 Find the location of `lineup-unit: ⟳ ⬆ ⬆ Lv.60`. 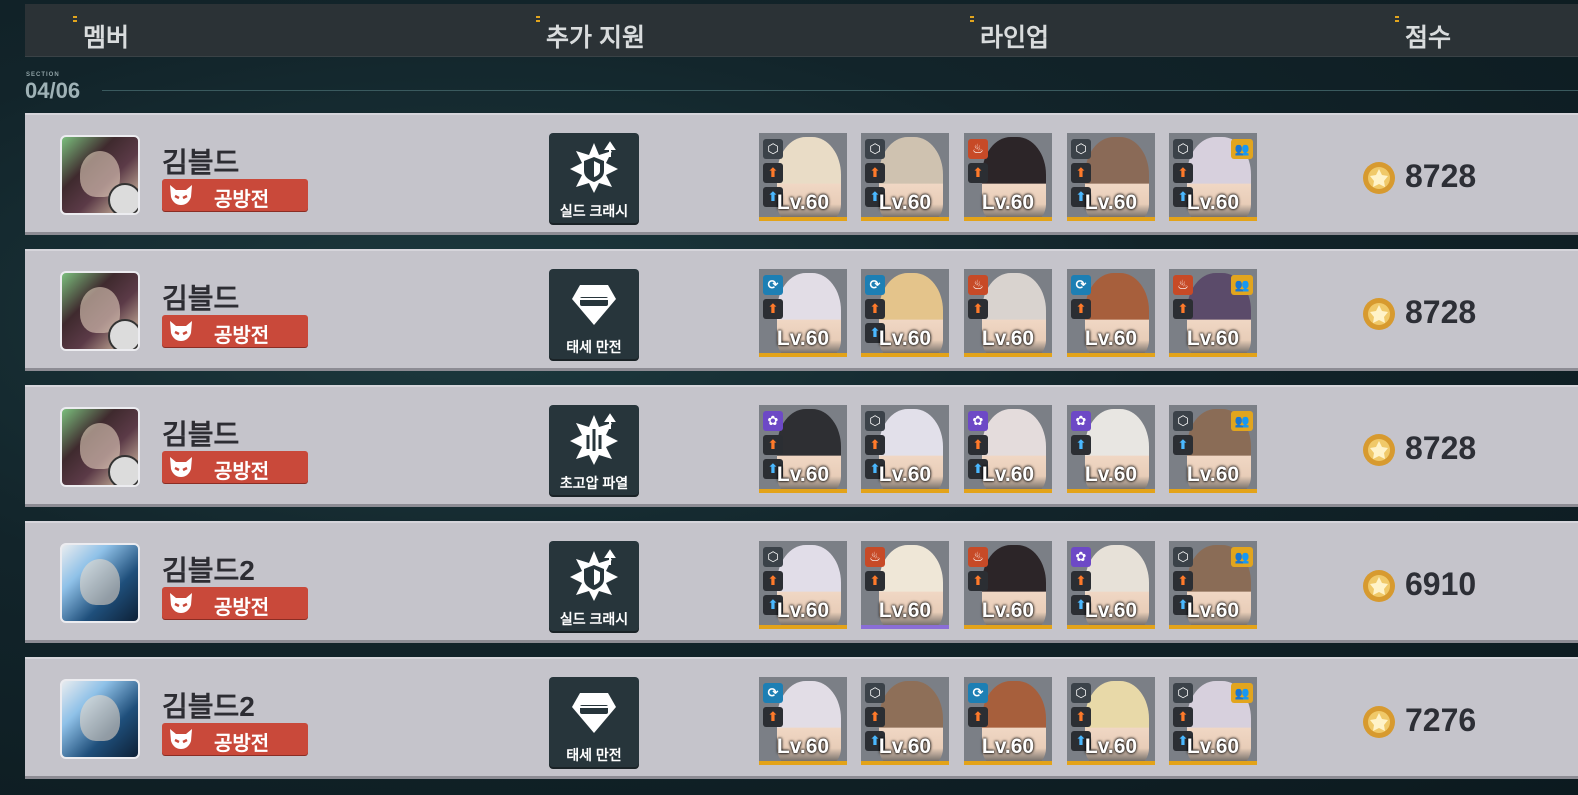

lineup-unit: ⟳ ⬆ ⬆ Lv.60 is located at coordinates (905, 313).